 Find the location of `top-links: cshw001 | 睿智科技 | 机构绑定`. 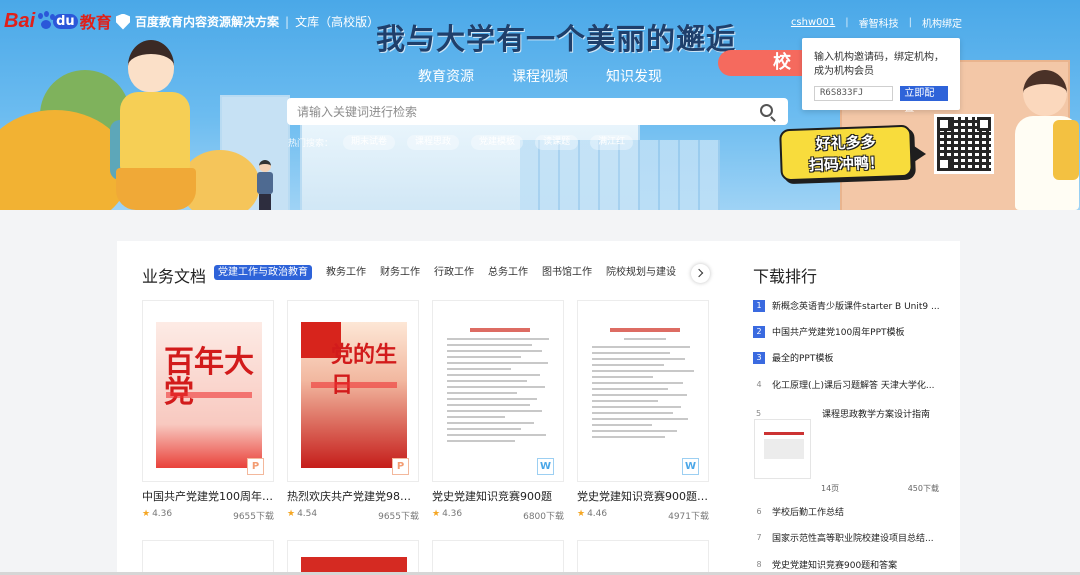

top-links: cshw001 | 睿智科技 | 机构绑定 is located at coordinates (876, 22).